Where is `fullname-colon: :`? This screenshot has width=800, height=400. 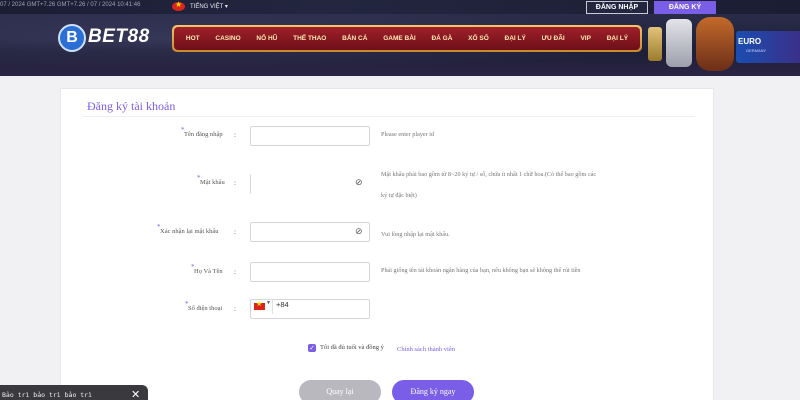 fullname-colon: : is located at coordinates (235, 272).